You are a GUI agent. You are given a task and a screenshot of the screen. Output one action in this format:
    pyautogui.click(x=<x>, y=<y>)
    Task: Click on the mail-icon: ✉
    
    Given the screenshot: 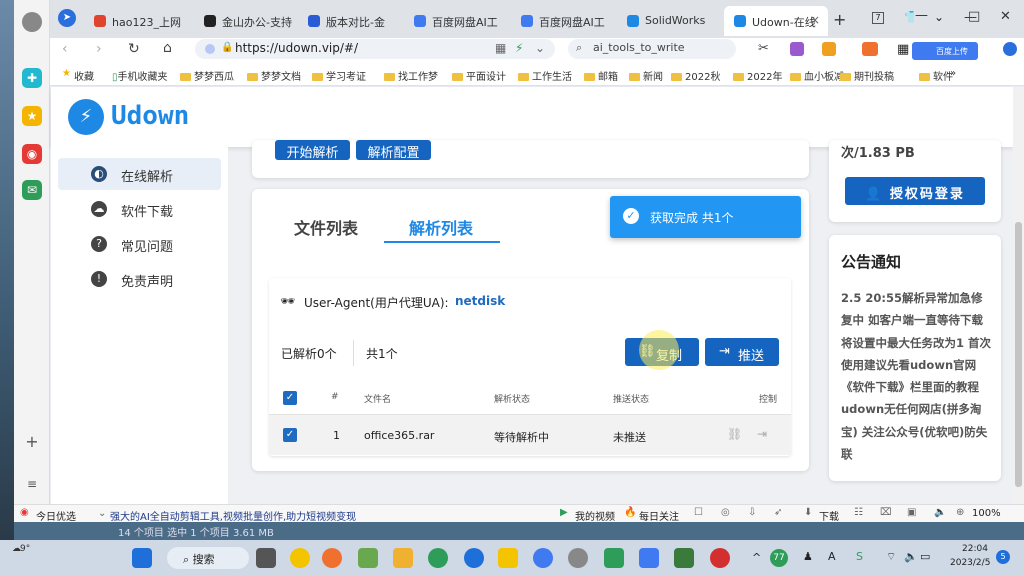 What is the action you would take?
    pyautogui.click(x=32, y=190)
    